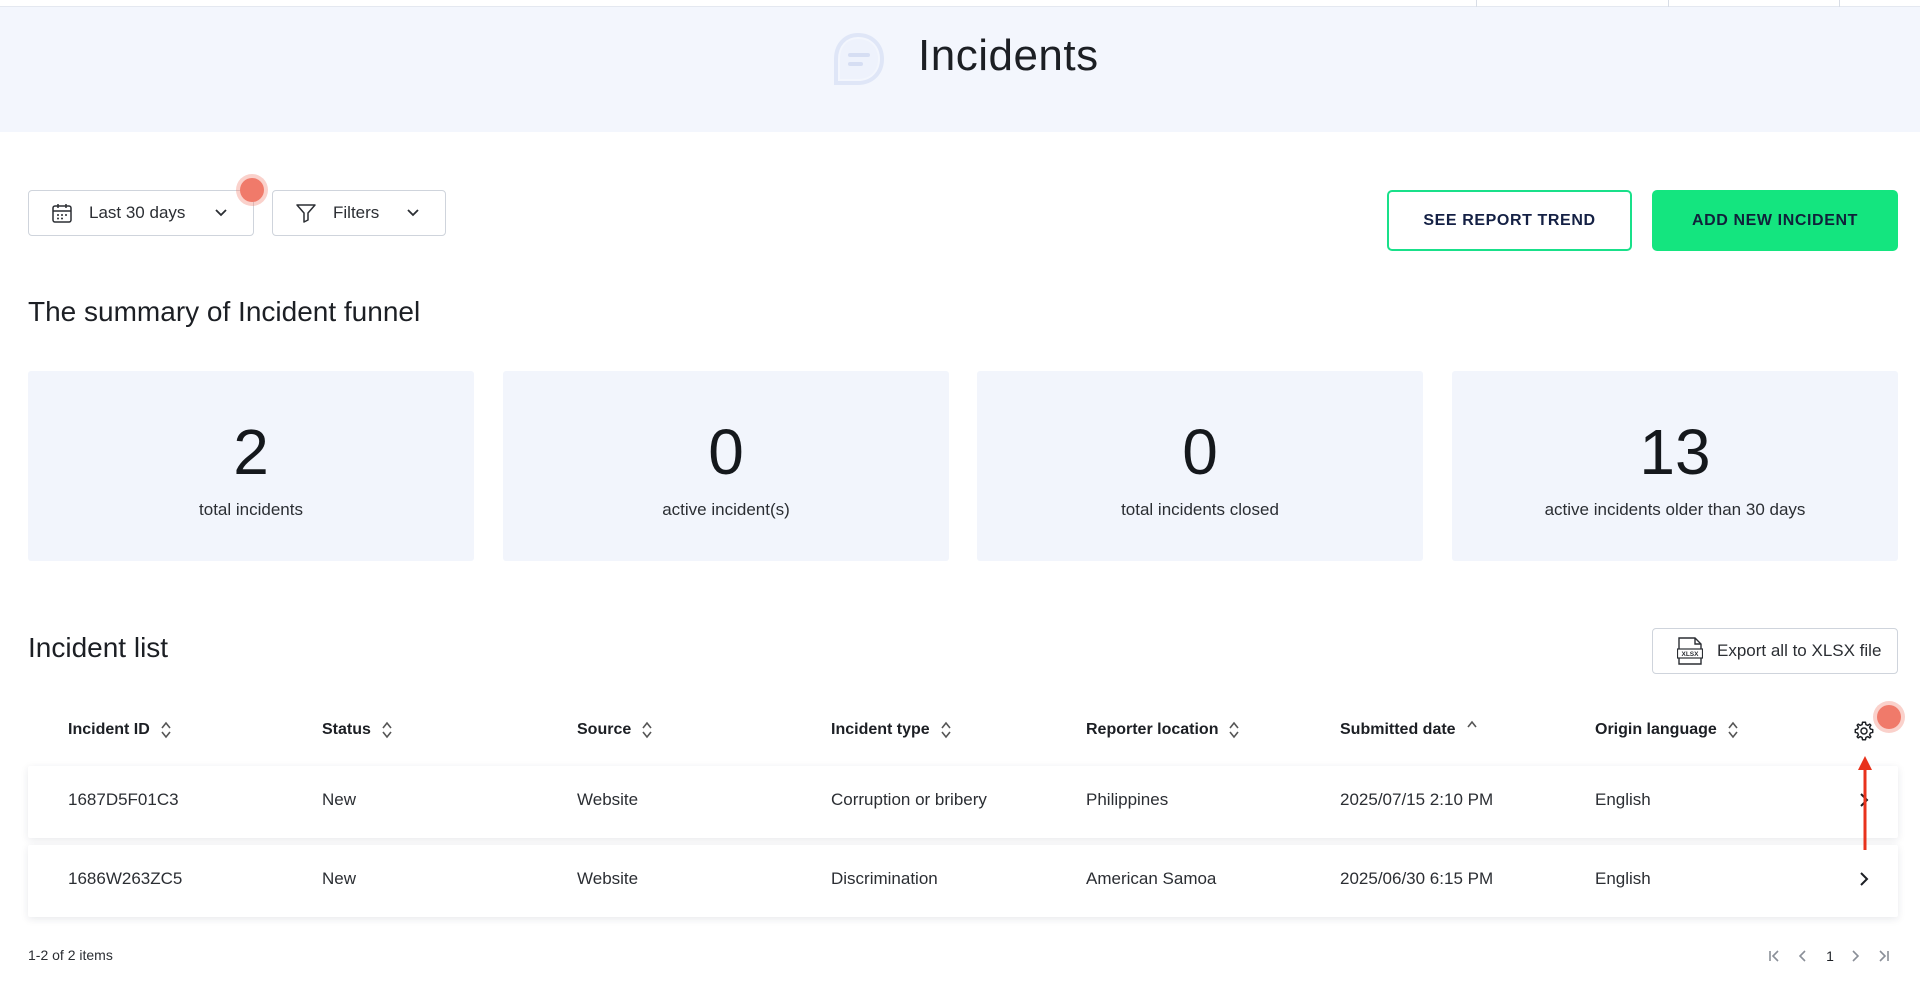 The image size is (1920, 982). What do you see at coordinates (224, 311) in the screenshot?
I see `summary-title: The summary of Incident funnel` at bounding box center [224, 311].